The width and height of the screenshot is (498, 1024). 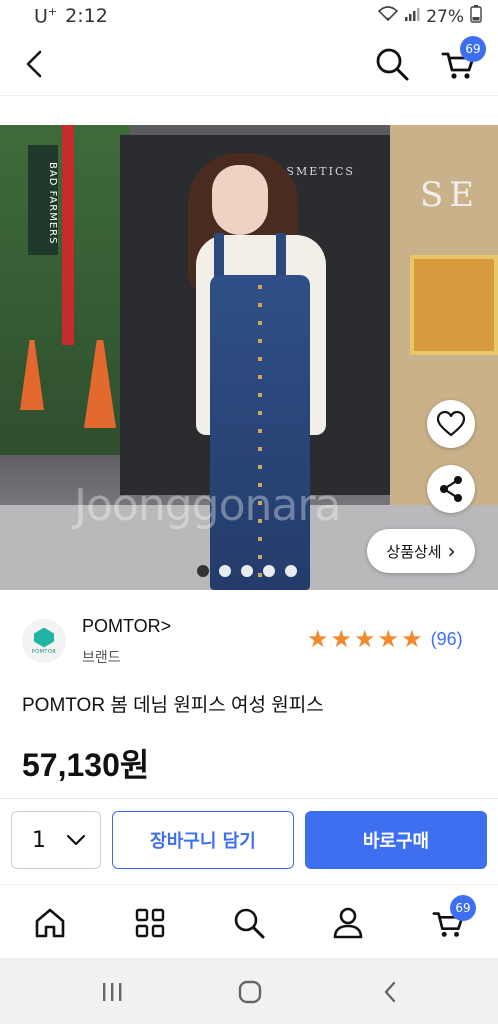 I want to click on battery-level: 27%, so click(x=445, y=16).